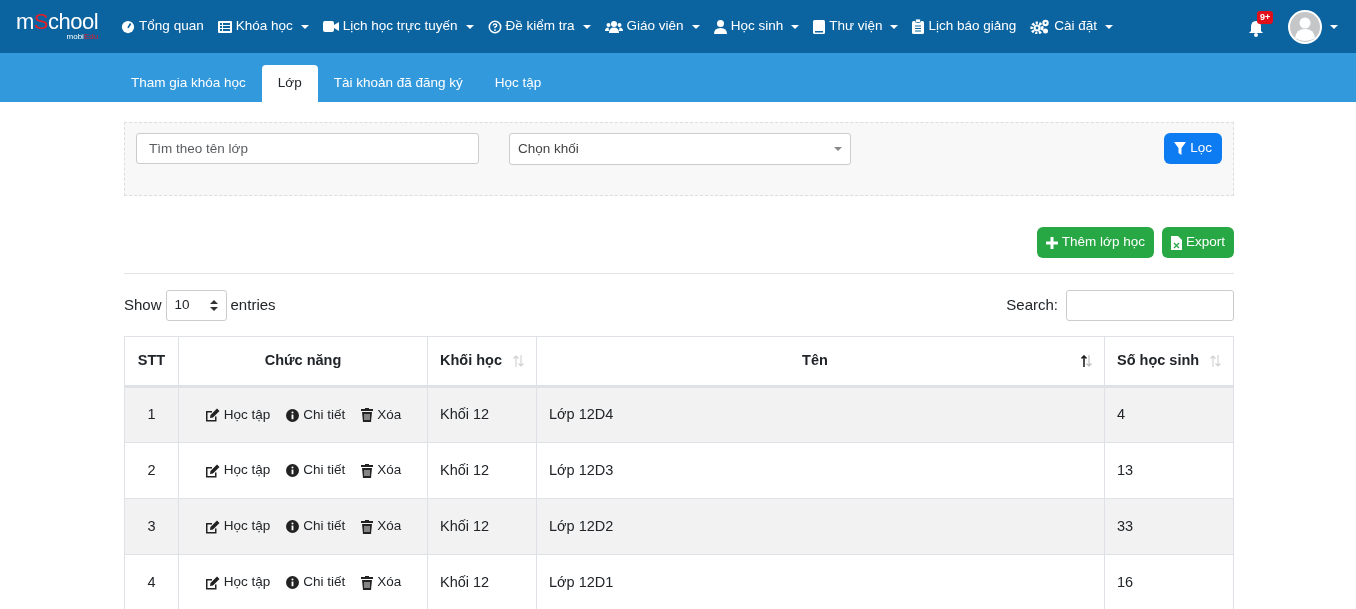 The image size is (1356, 609). I want to click on list-icon, so click(224, 26).